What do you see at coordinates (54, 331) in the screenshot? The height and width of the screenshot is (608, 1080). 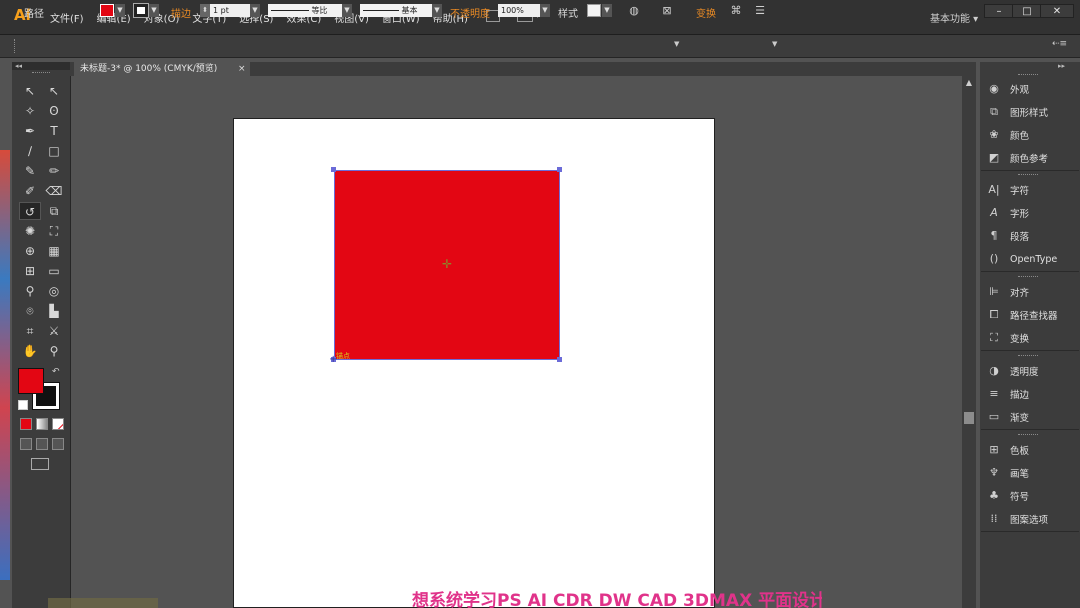 I see `slice-tool-icon: ⚔` at bounding box center [54, 331].